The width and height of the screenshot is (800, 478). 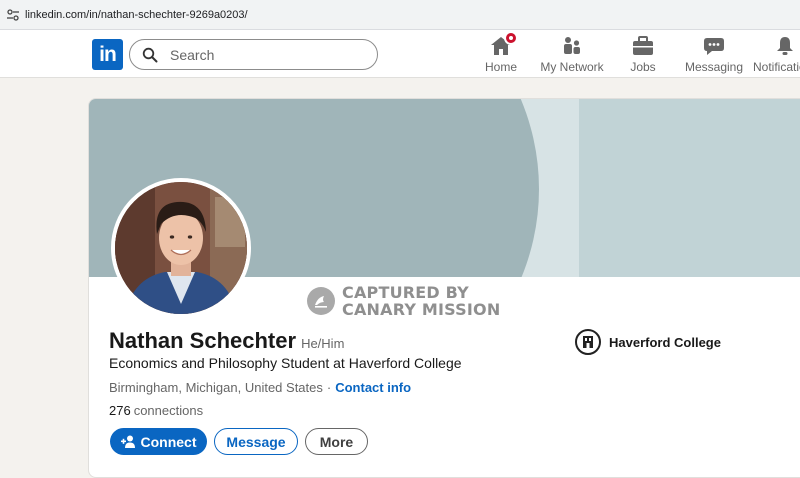 I want to click on home-icon, so click(x=503, y=44).